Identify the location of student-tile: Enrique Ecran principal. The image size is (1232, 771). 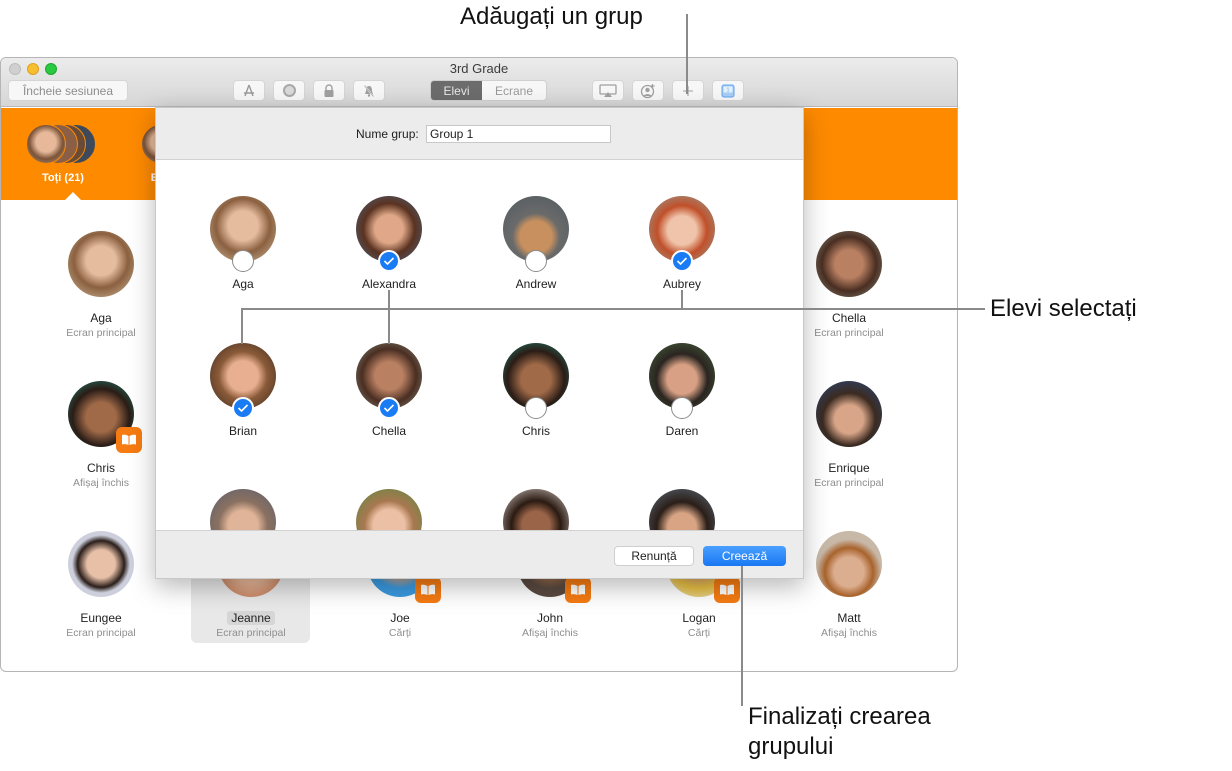
(849, 435).